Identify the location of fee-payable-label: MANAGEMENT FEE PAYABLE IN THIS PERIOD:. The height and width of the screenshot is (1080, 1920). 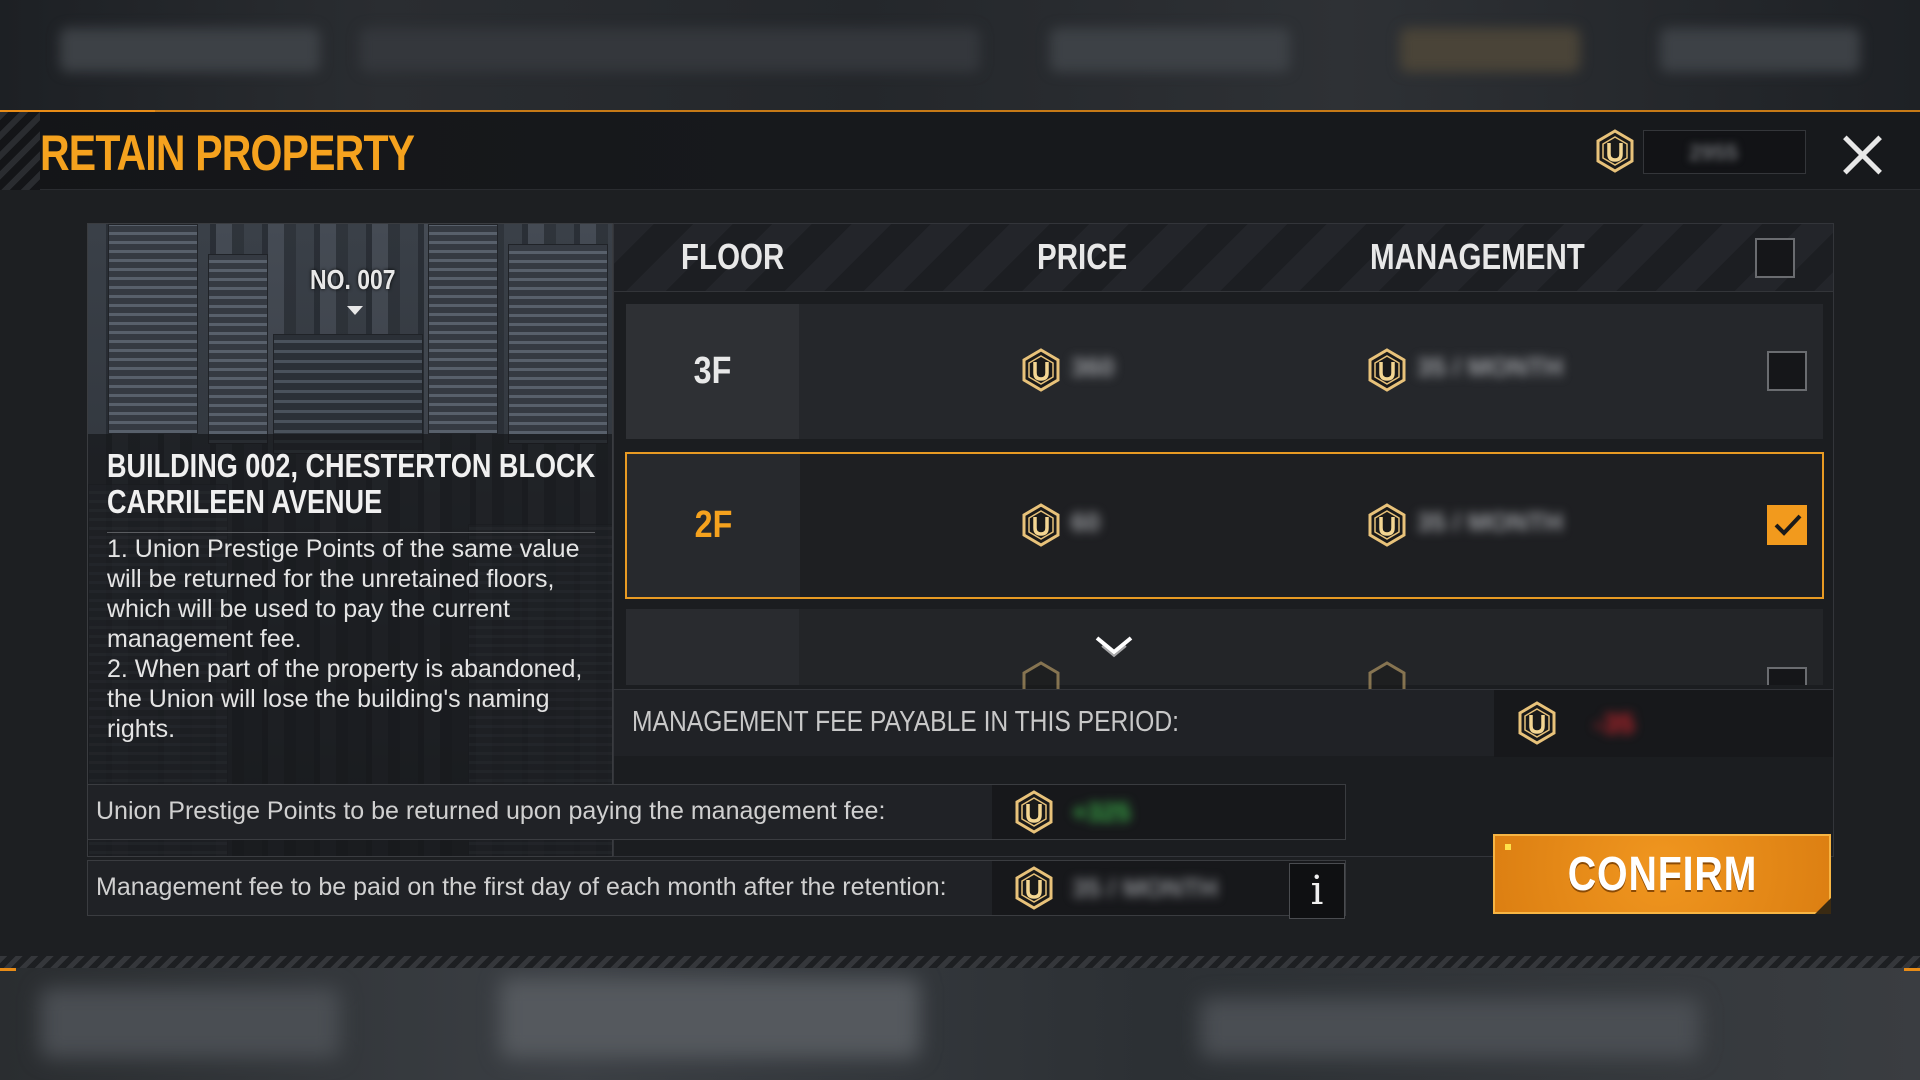
(905, 722).